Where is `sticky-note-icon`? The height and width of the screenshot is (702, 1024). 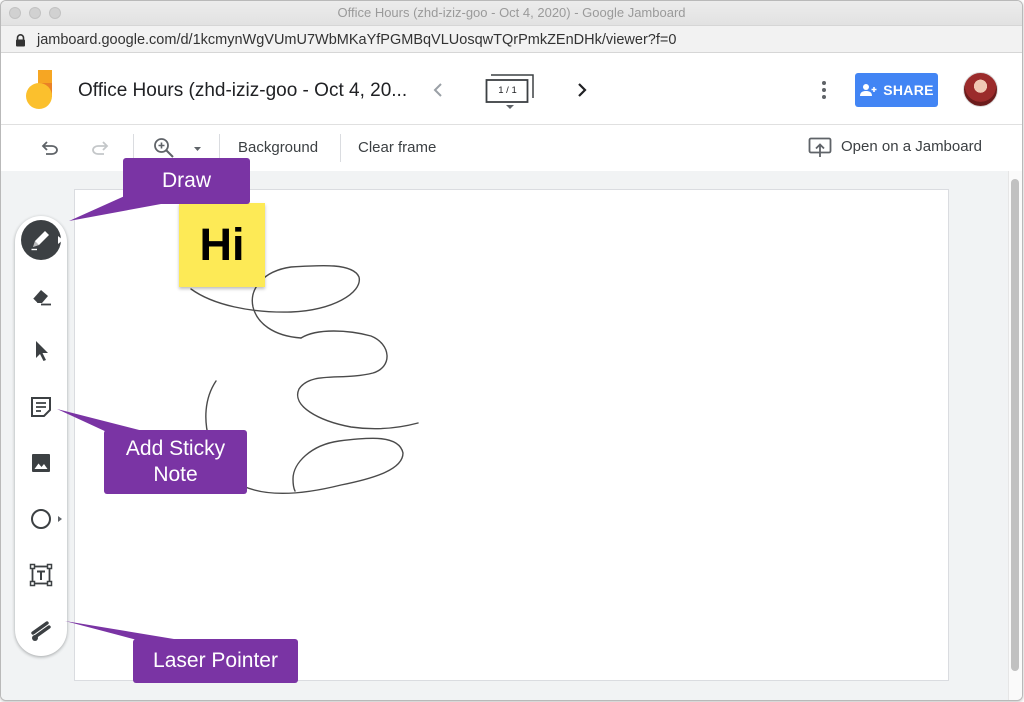 sticky-note-icon is located at coordinates (41, 407).